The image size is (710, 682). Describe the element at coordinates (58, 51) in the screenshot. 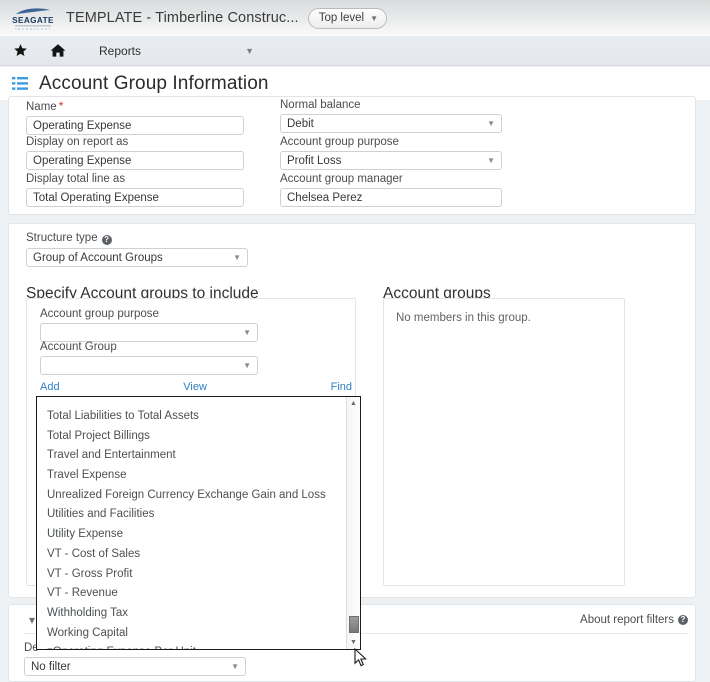

I see `home-icon` at that location.